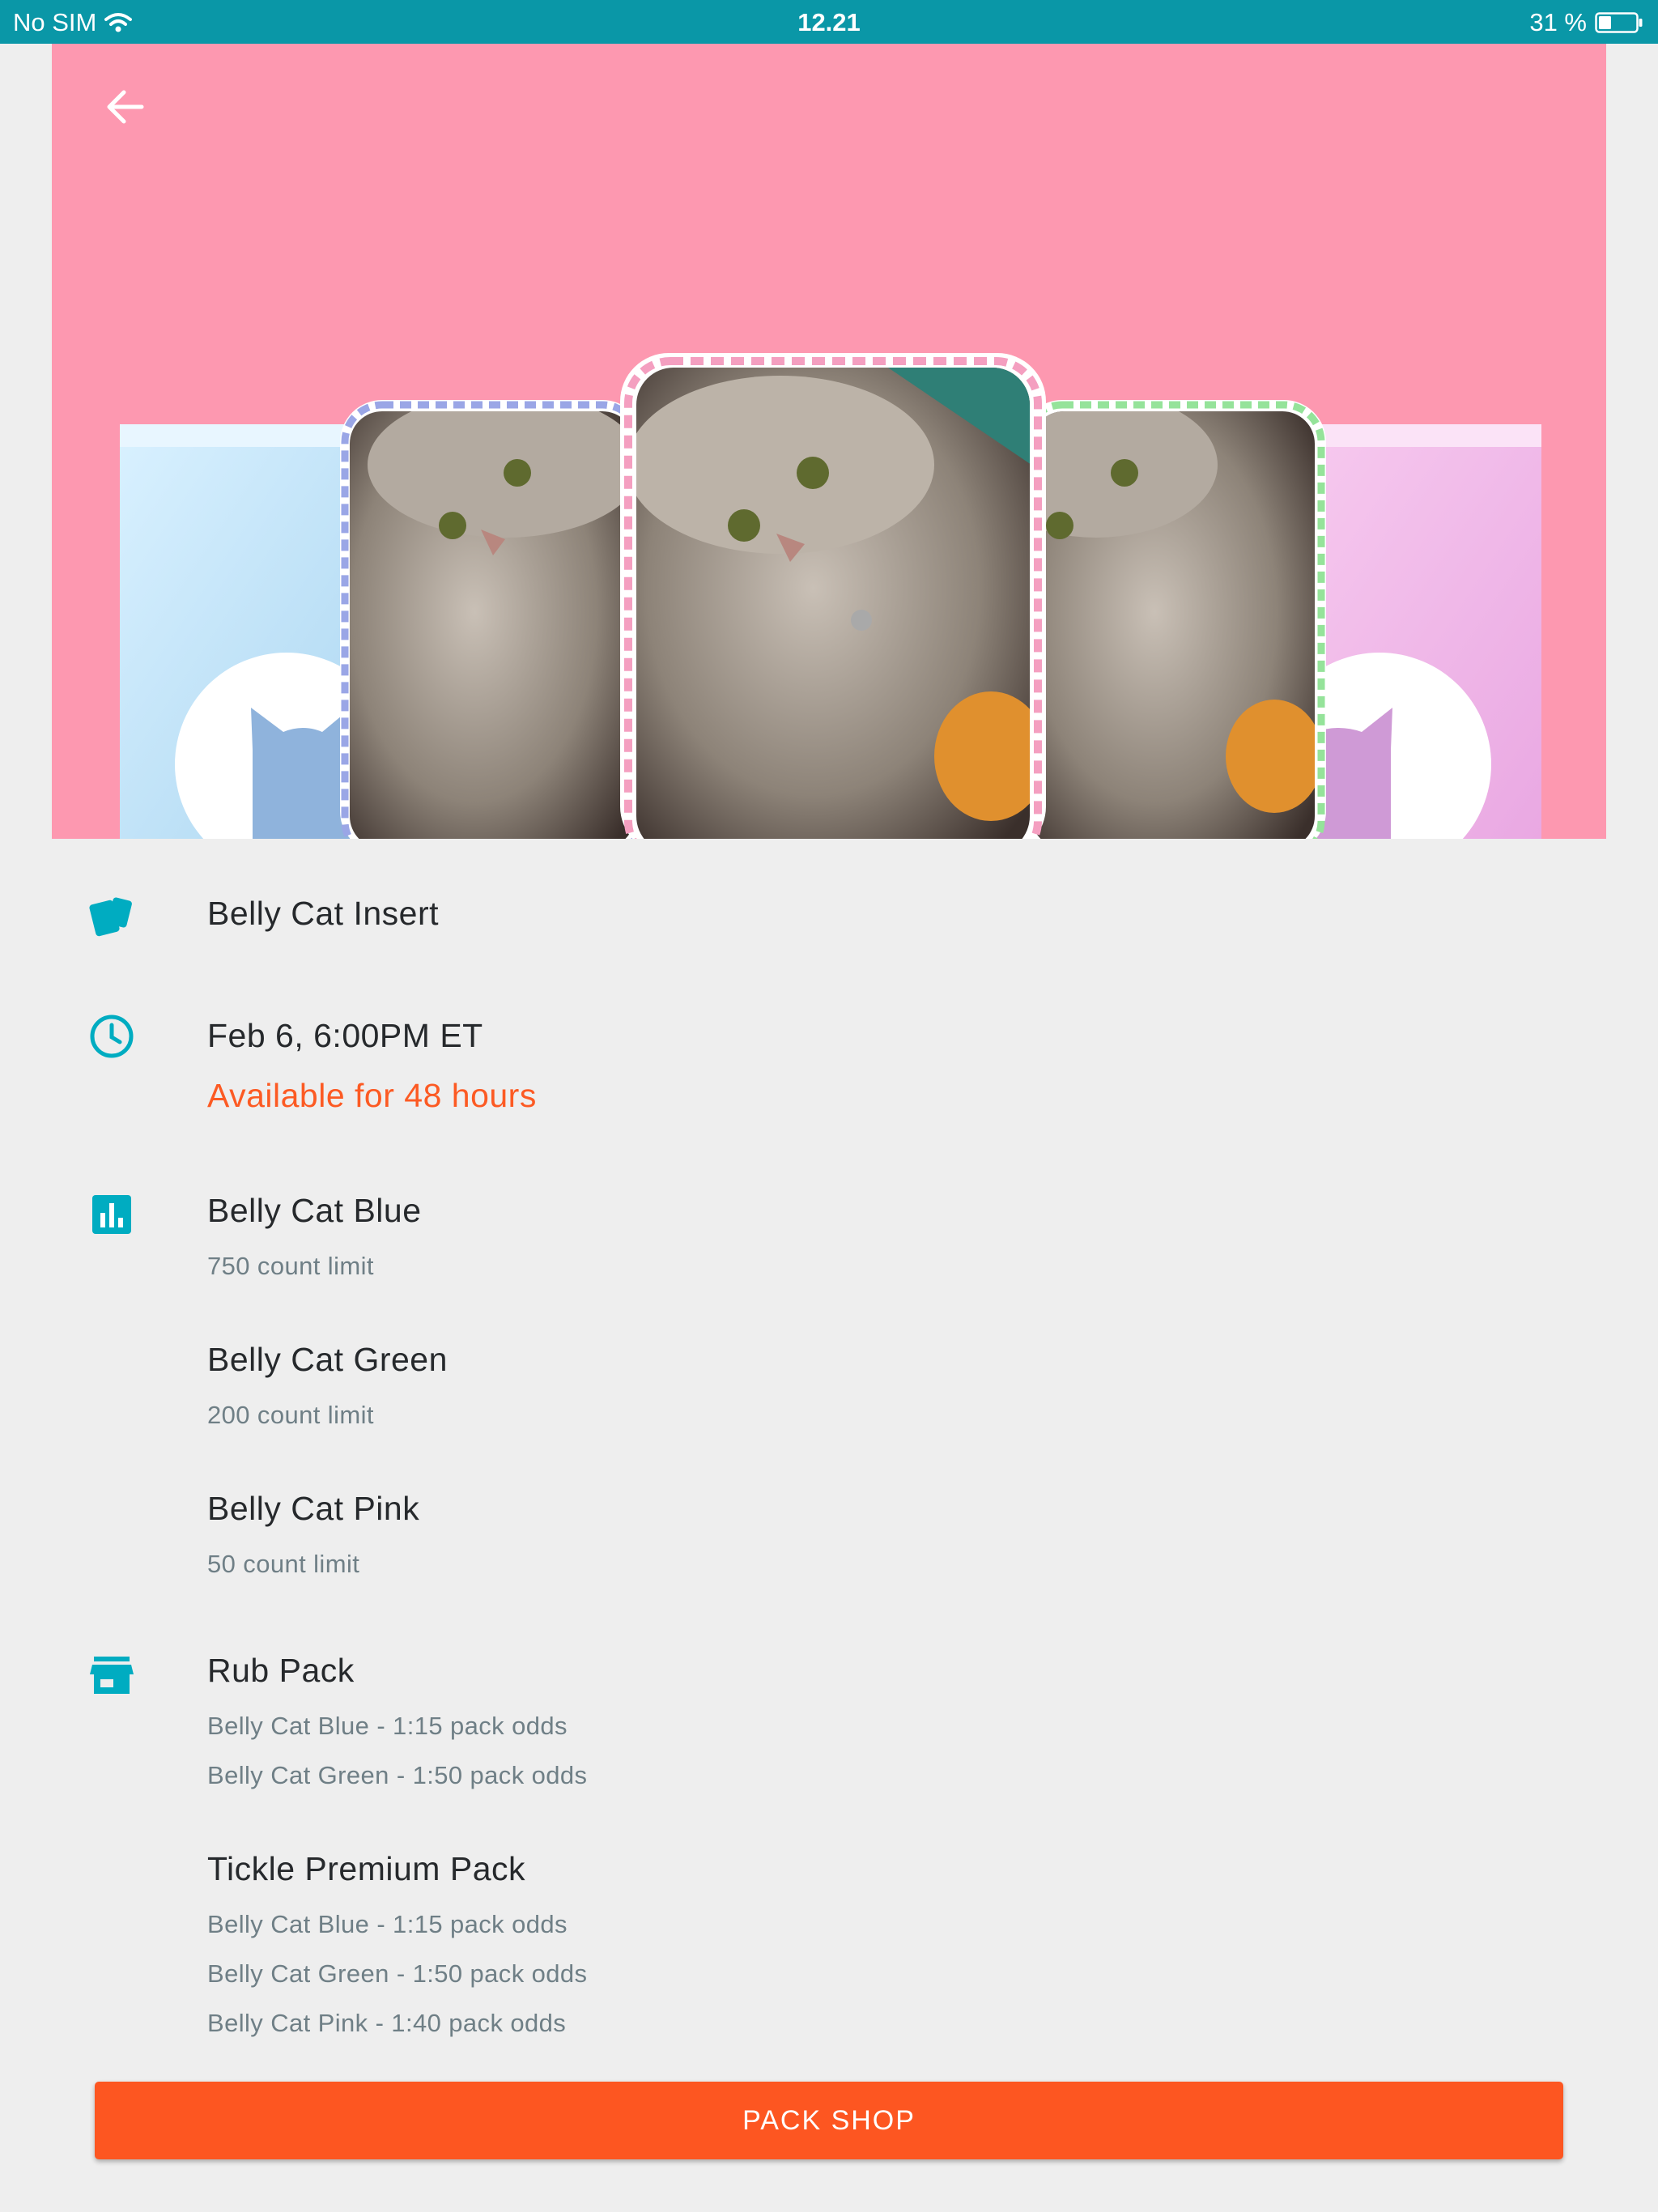 This screenshot has width=1658, height=2212. Describe the element at coordinates (323, 914) in the screenshot. I see `insert-name: Belly Cat Insert` at that location.